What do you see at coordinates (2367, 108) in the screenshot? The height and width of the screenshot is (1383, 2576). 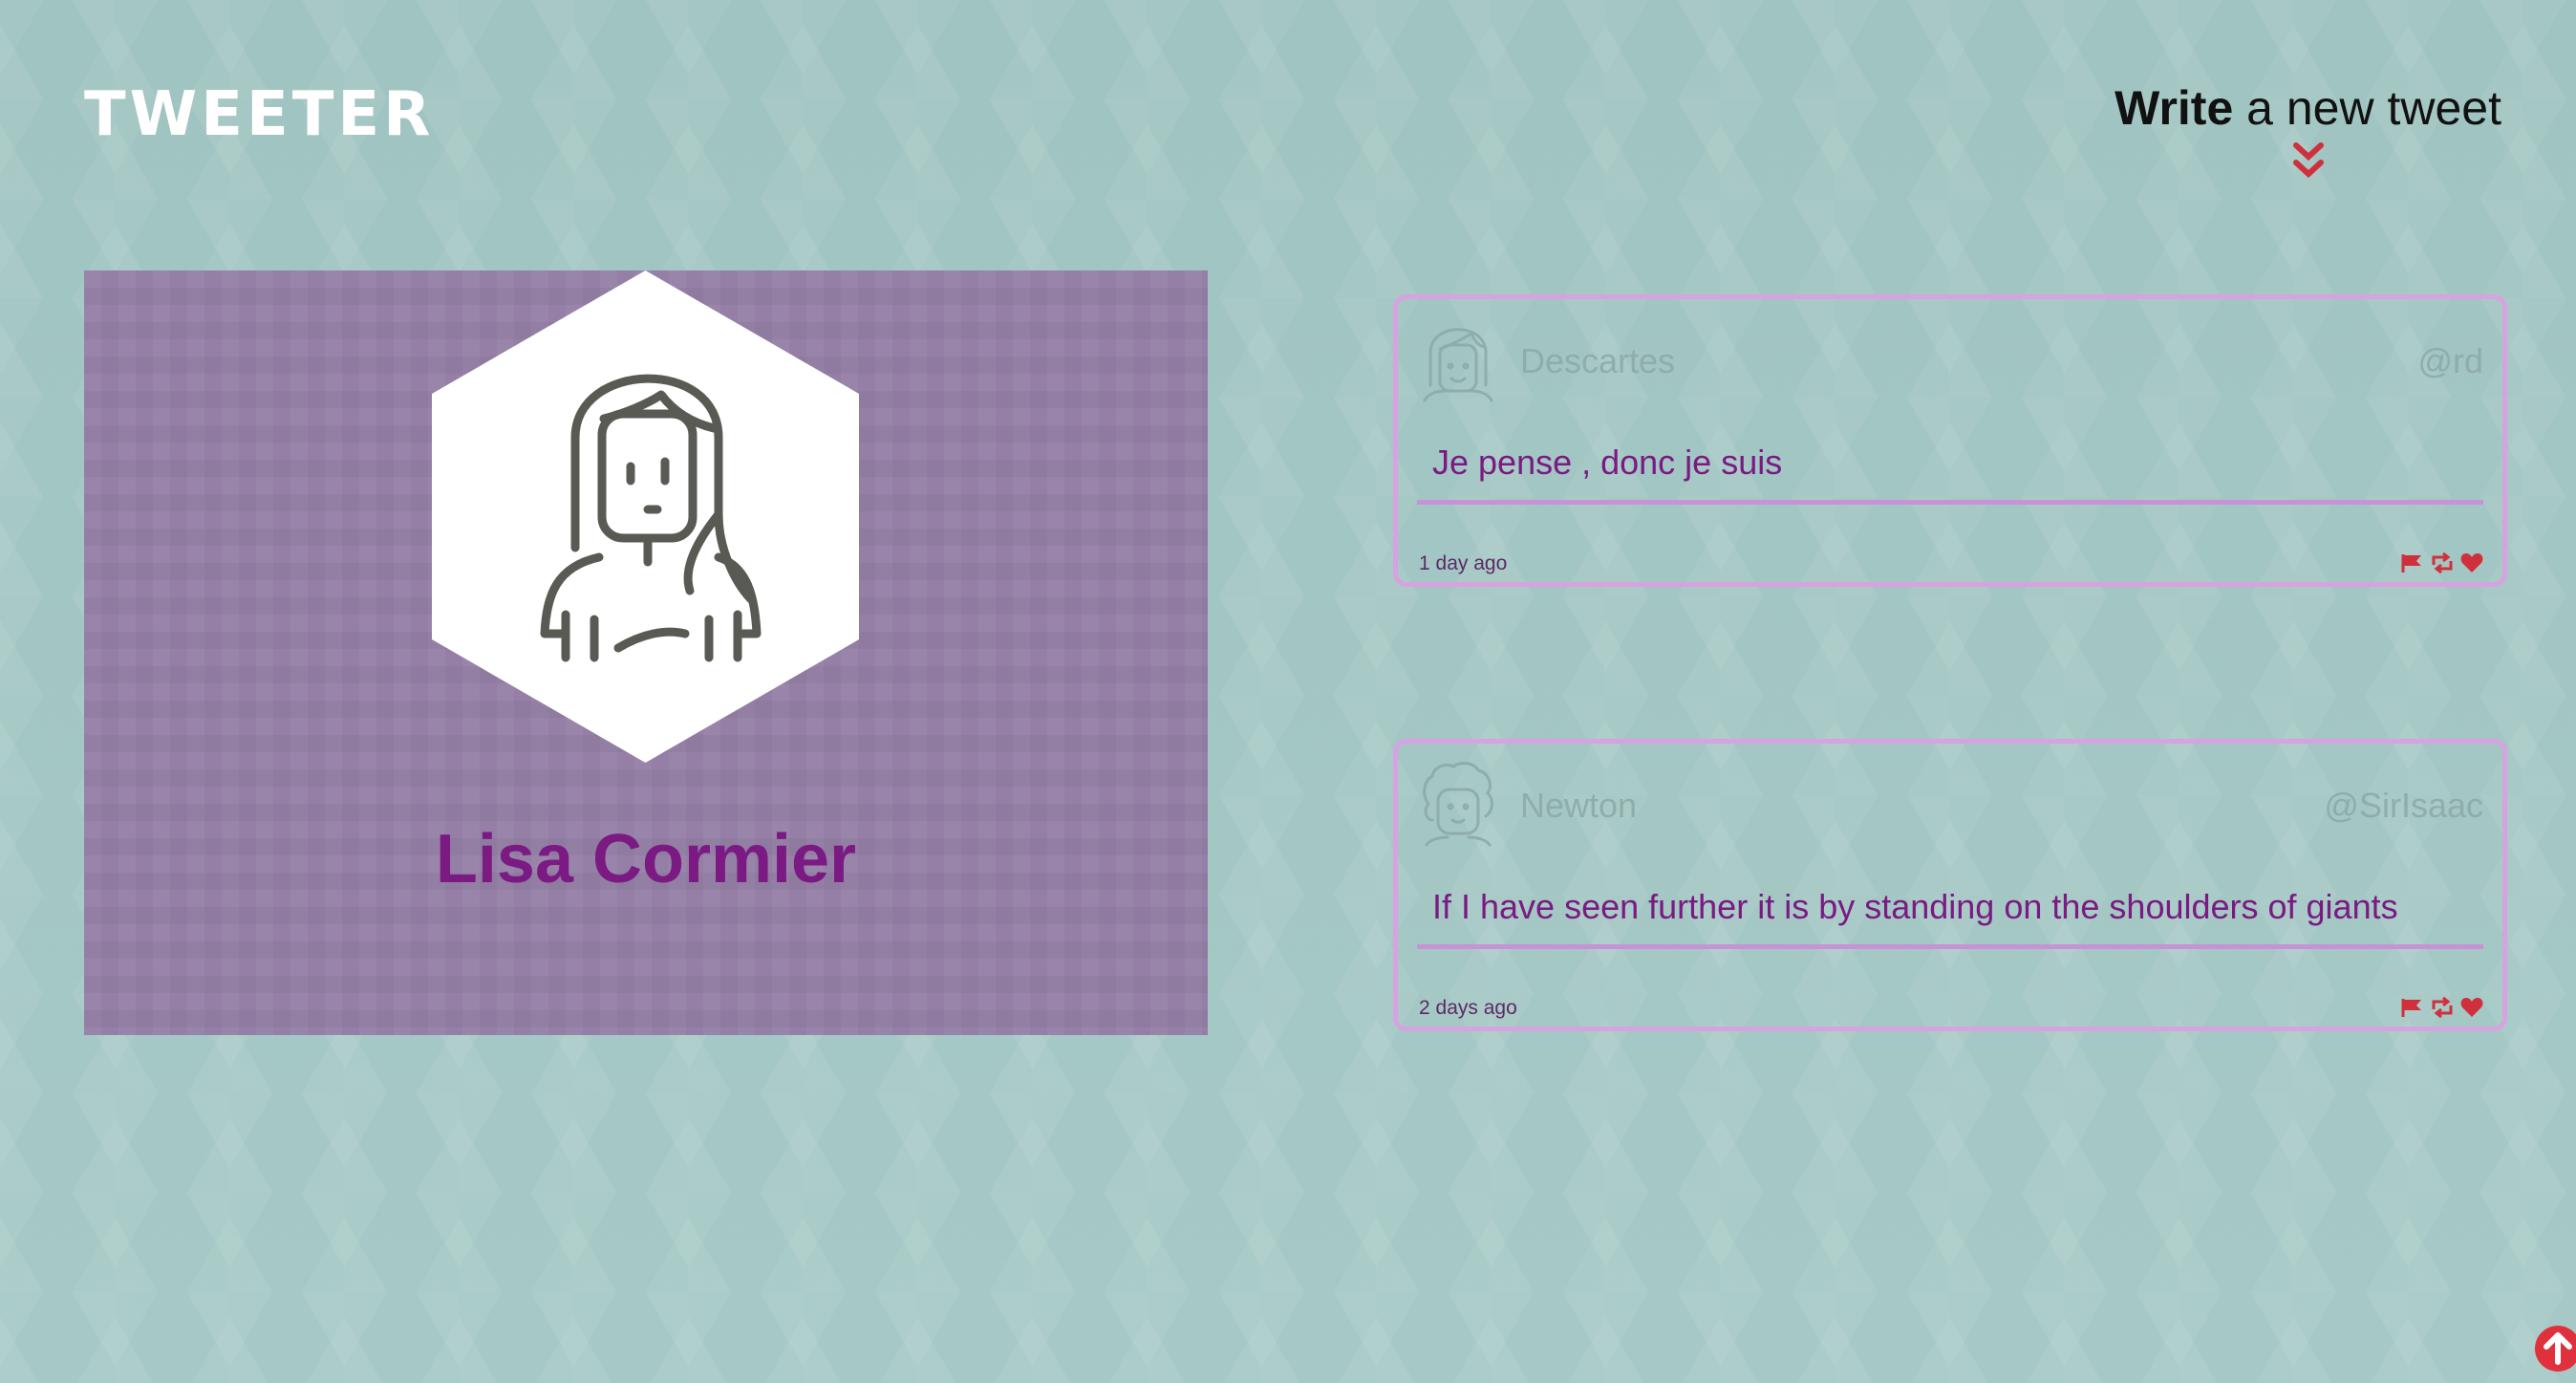 I see `compose-label-rest: a new tweet` at bounding box center [2367, 108].